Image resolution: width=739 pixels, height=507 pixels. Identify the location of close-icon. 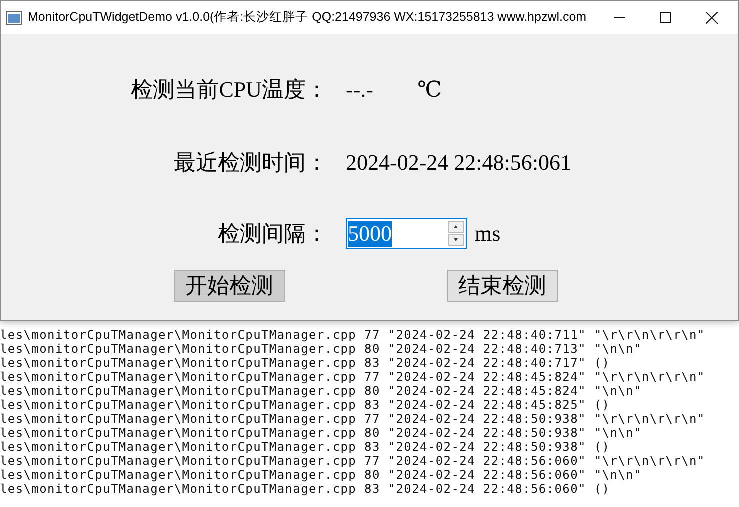
(712, 18).